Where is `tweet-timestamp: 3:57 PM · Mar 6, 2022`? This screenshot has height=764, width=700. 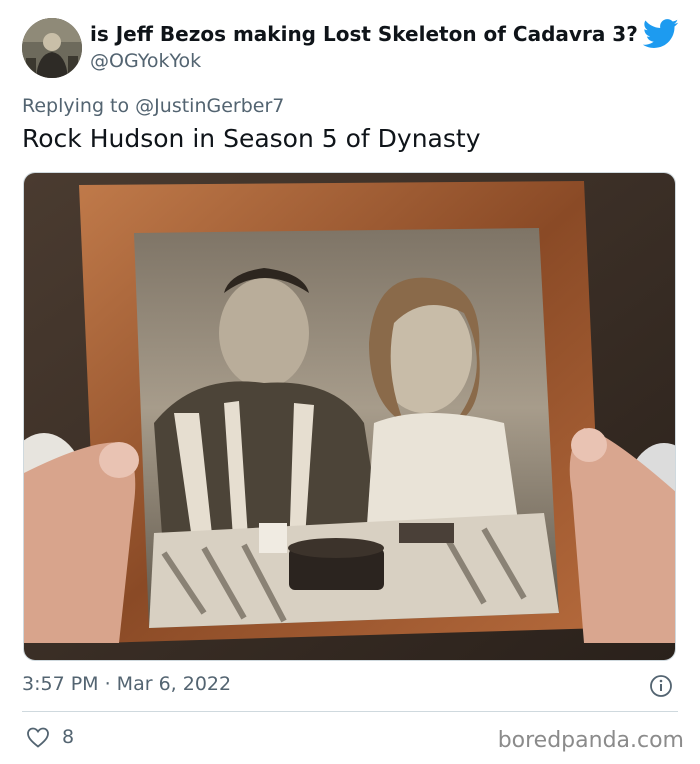
tweet-timestamp: 3:57 PM · Mar 6, 2022 is located at coordinates (126, 684).